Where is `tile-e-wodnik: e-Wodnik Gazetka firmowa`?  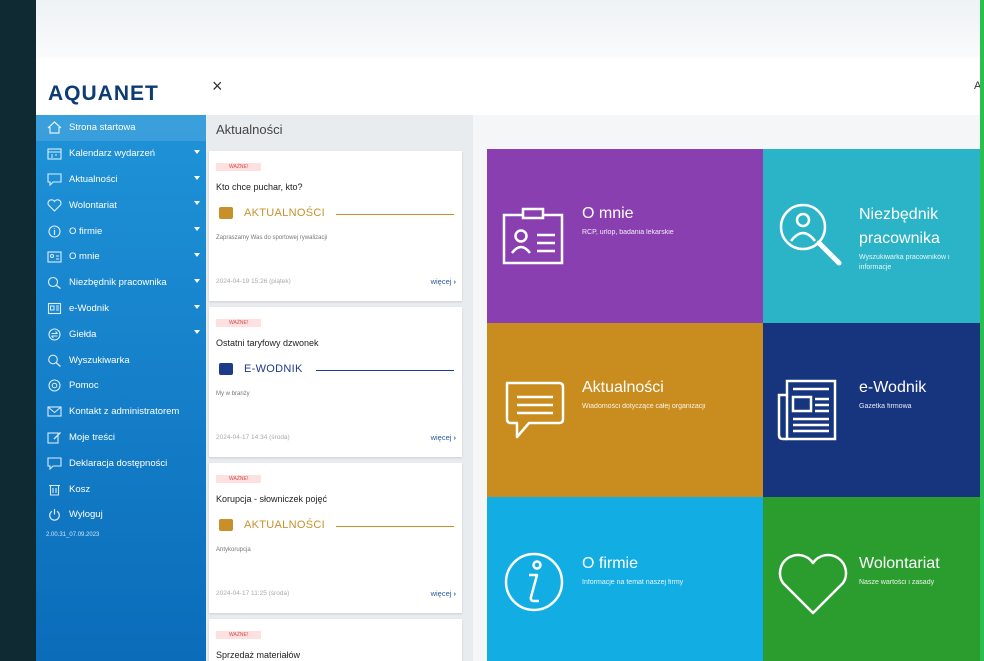 tile-e-wodnik: e-Wodnik Gazetka firmowa is located at coordinates (871, 410).